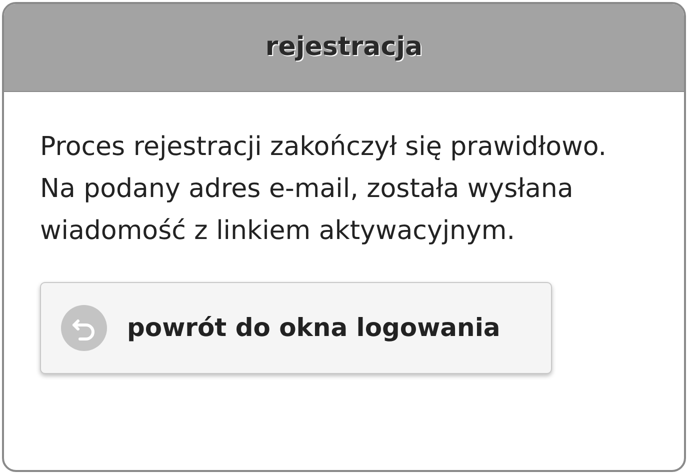 This screenshot has width=688, height=474. Describe the element at coordinates (296, 328) in the screenshot. I see `back-to-login-button: powrót do okna logowania` at that location.